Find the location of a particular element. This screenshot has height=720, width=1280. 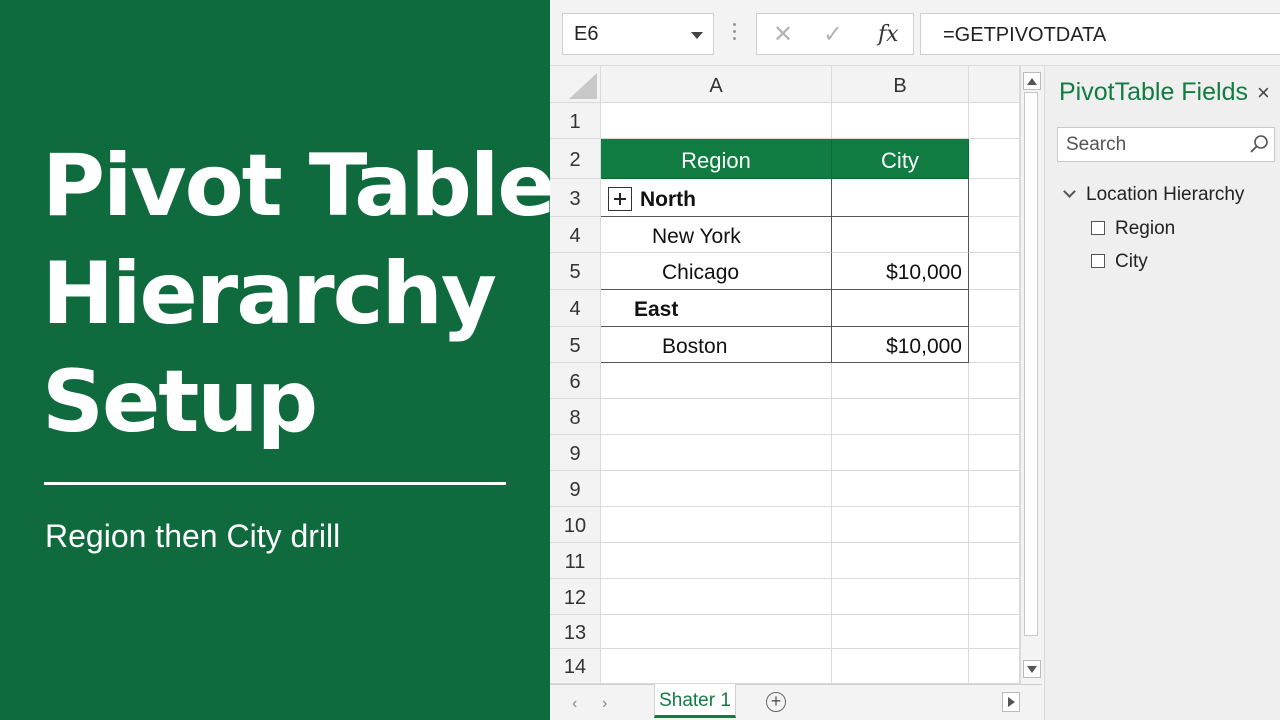

cell-c5 is located at coordinates (994, 271).